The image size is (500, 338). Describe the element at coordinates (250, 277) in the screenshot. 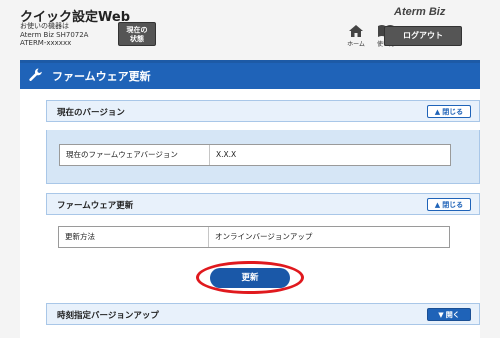

I see `highlight-ring` at that location.